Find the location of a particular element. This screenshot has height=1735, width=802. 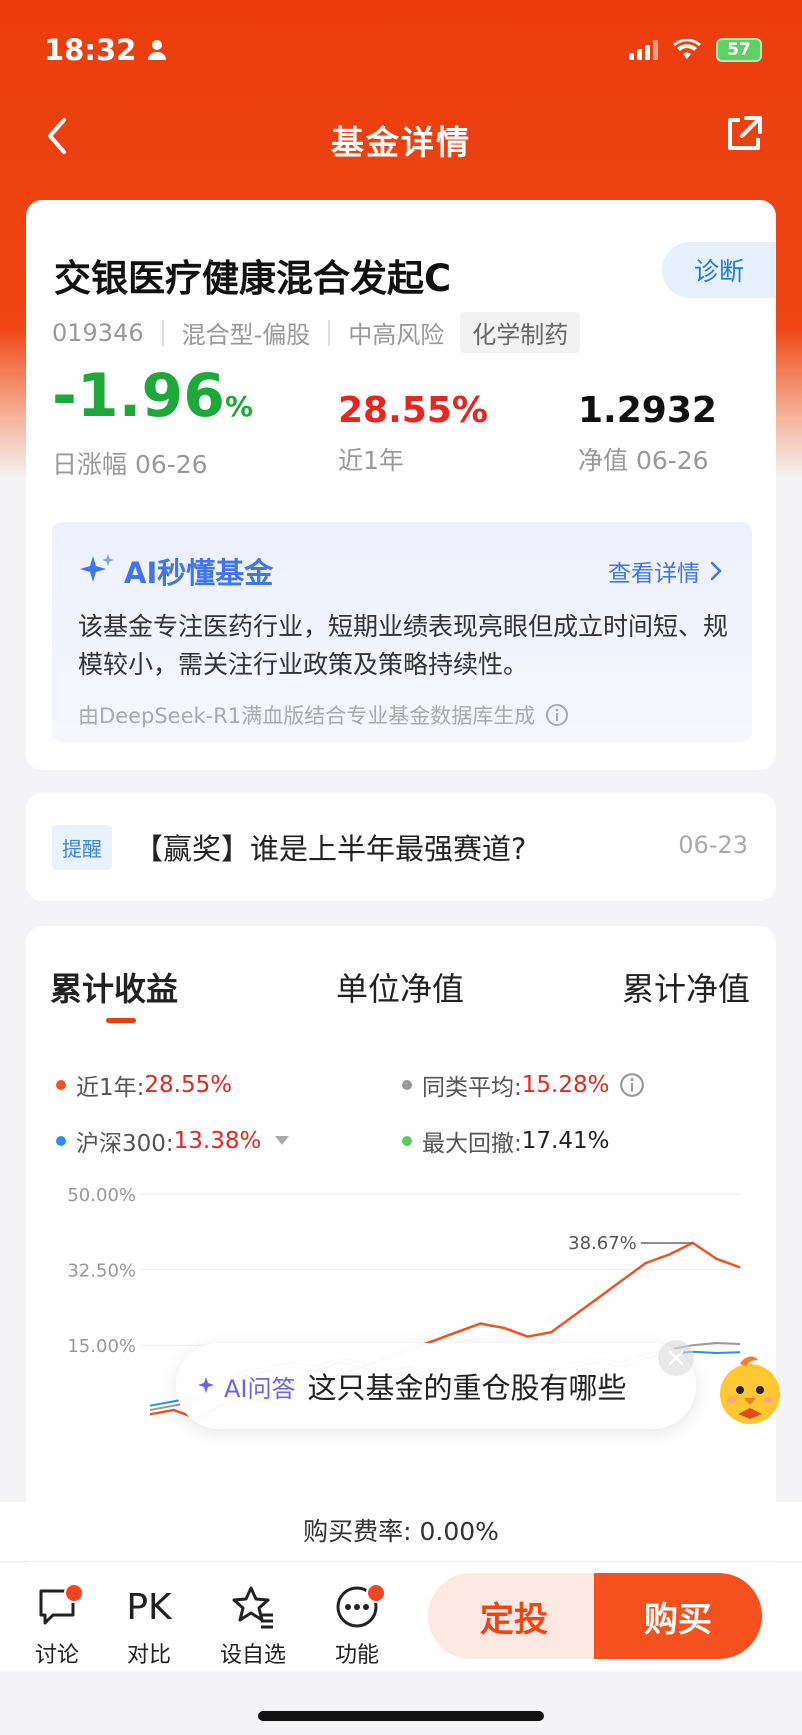

nav-bar: 基金详情 is located at coordinates (401, 136).